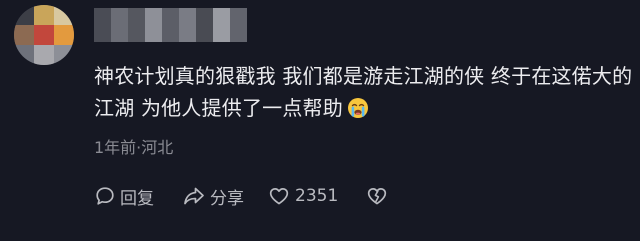 Image resolution: width=640 pixels, height=241 pixels. What do you see at coordinates (227, 198) in the screenshot?
I see `share-label: 分享` at bounding box center [227, 198].